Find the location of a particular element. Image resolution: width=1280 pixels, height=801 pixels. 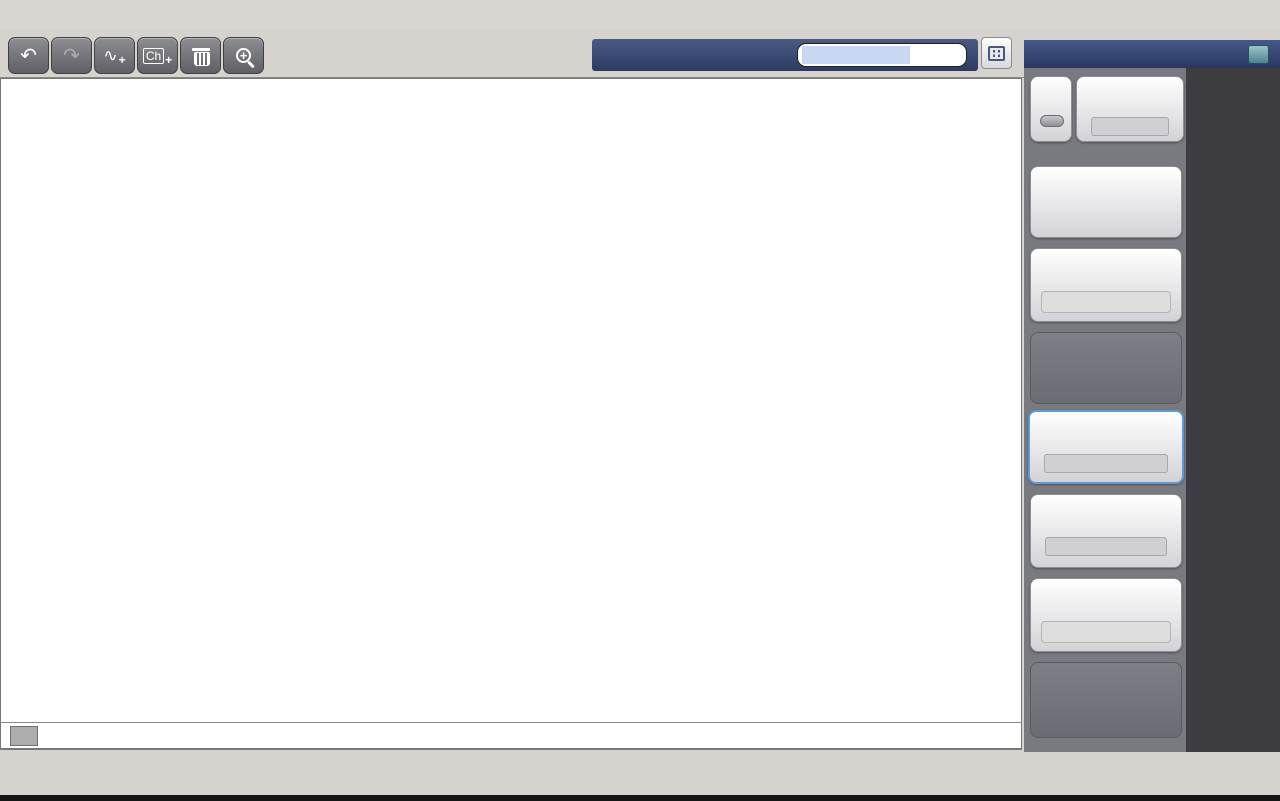

add-channel-button: Ch + is located at coordinates (157, 55).